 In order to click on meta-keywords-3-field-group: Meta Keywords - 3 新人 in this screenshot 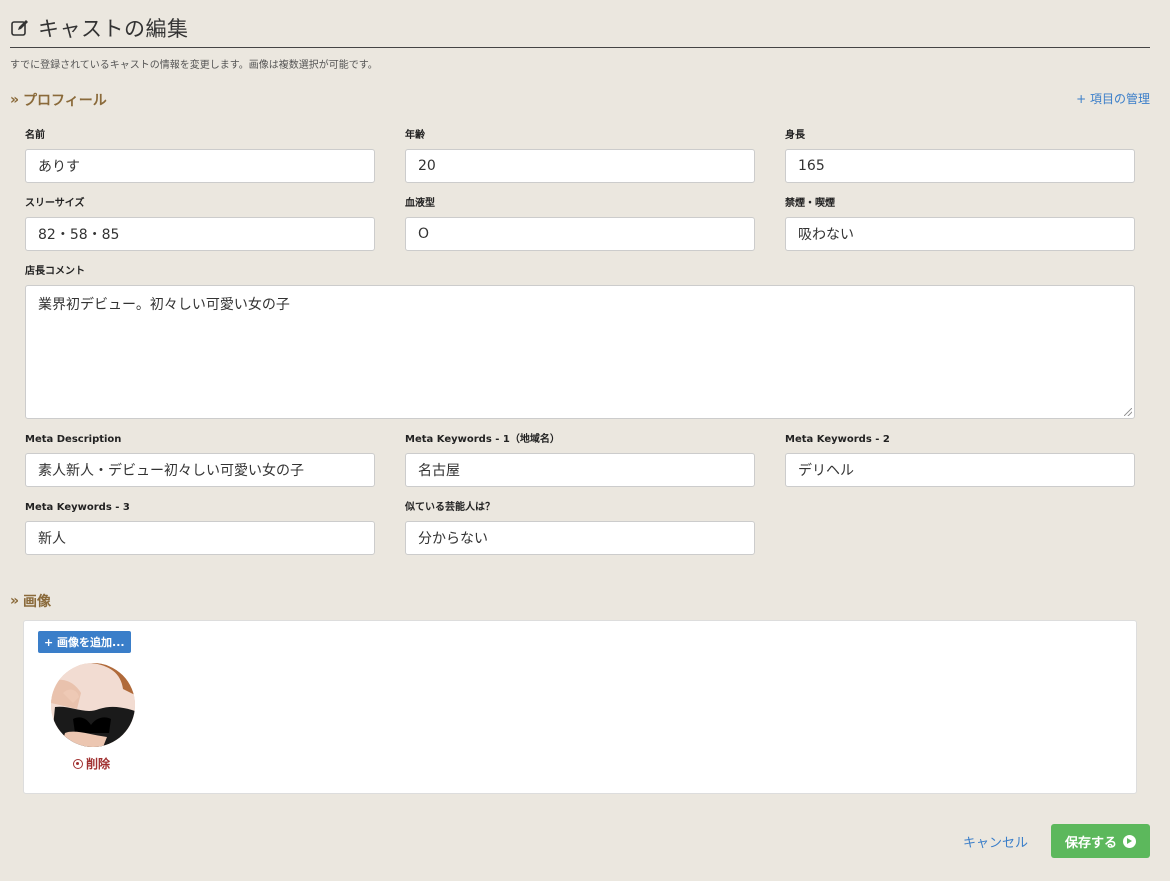, I will do `click(200, 528)`.